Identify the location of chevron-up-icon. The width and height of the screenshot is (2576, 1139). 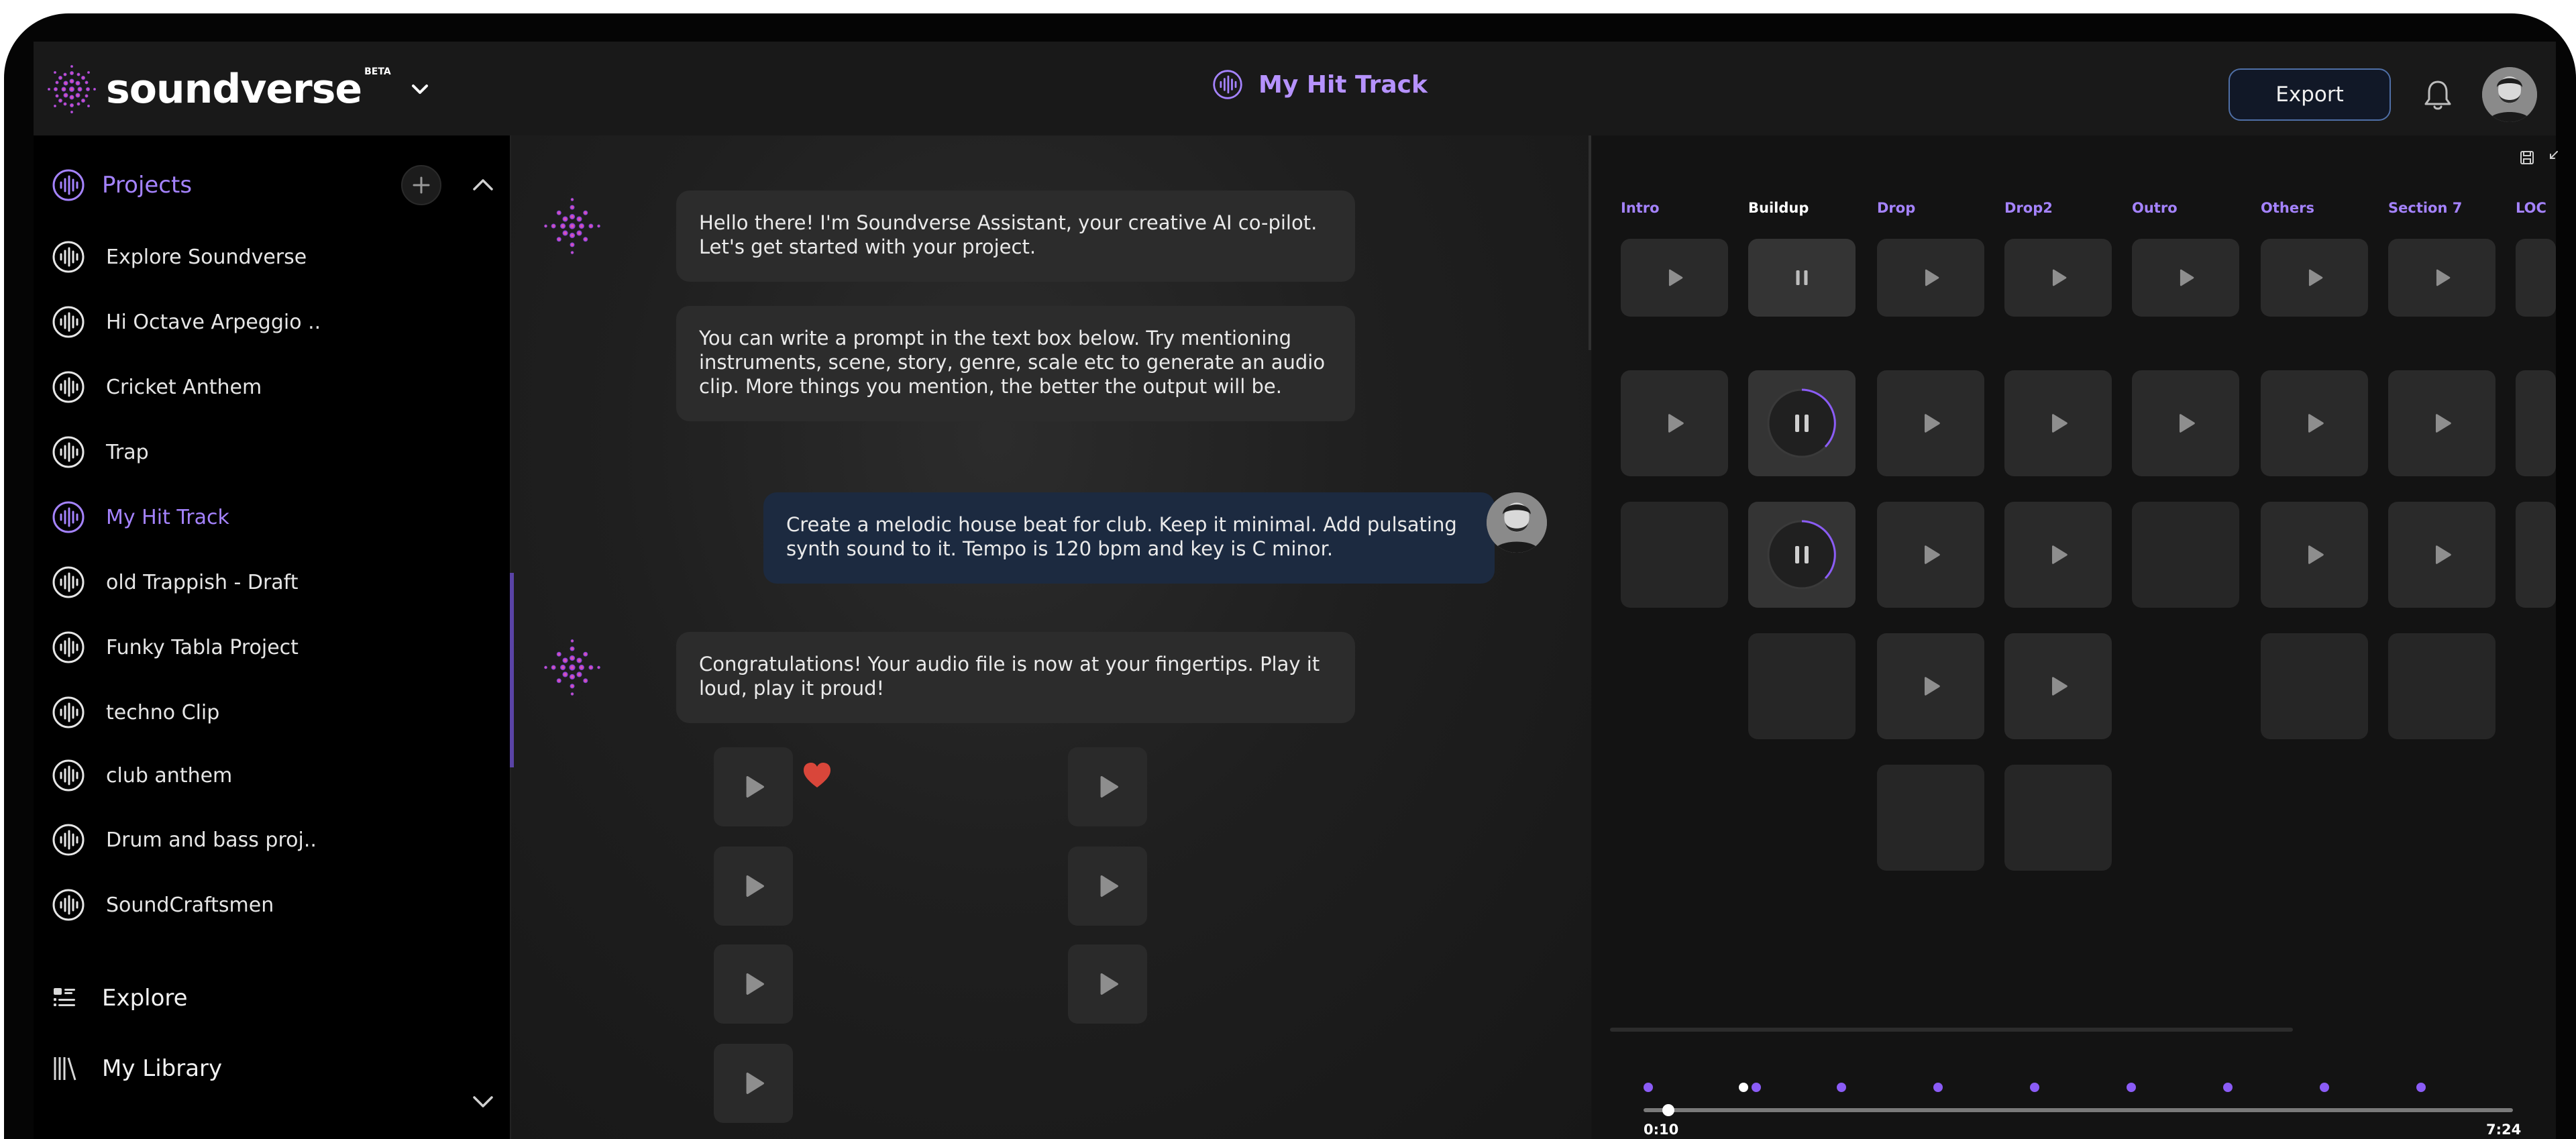
(483, 185).